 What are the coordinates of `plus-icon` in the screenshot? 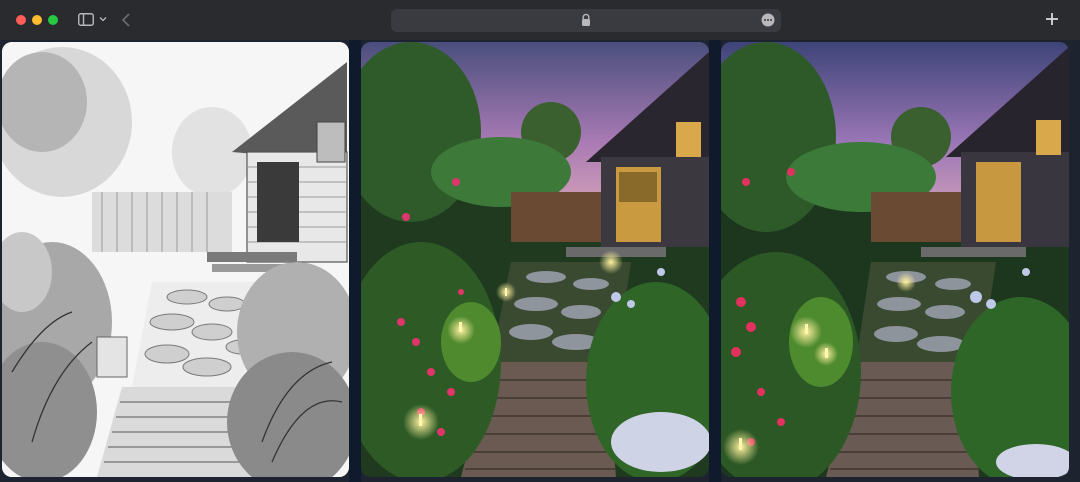 It's located at (1052, 19).